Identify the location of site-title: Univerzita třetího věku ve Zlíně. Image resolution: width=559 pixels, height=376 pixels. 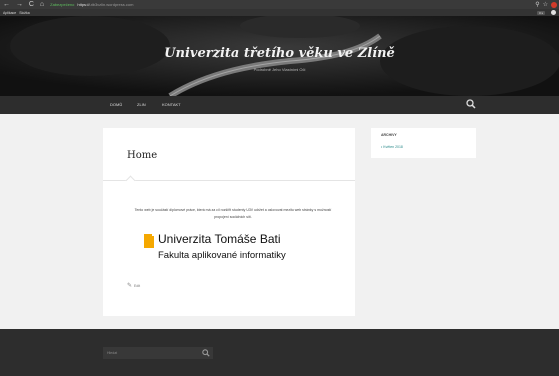
(279, 53).